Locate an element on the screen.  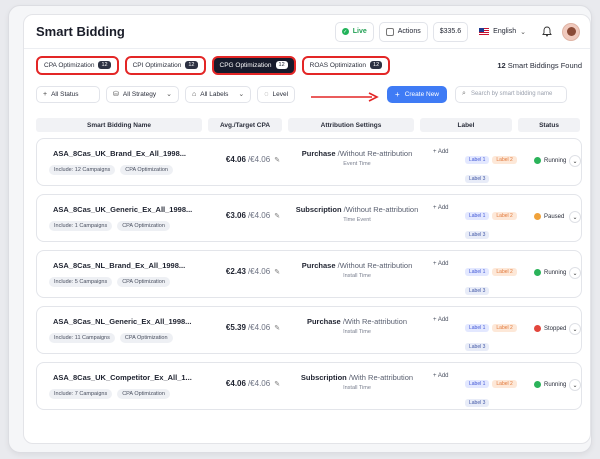
live-toggle: ✓ Live is located at coordinates (354, 31).